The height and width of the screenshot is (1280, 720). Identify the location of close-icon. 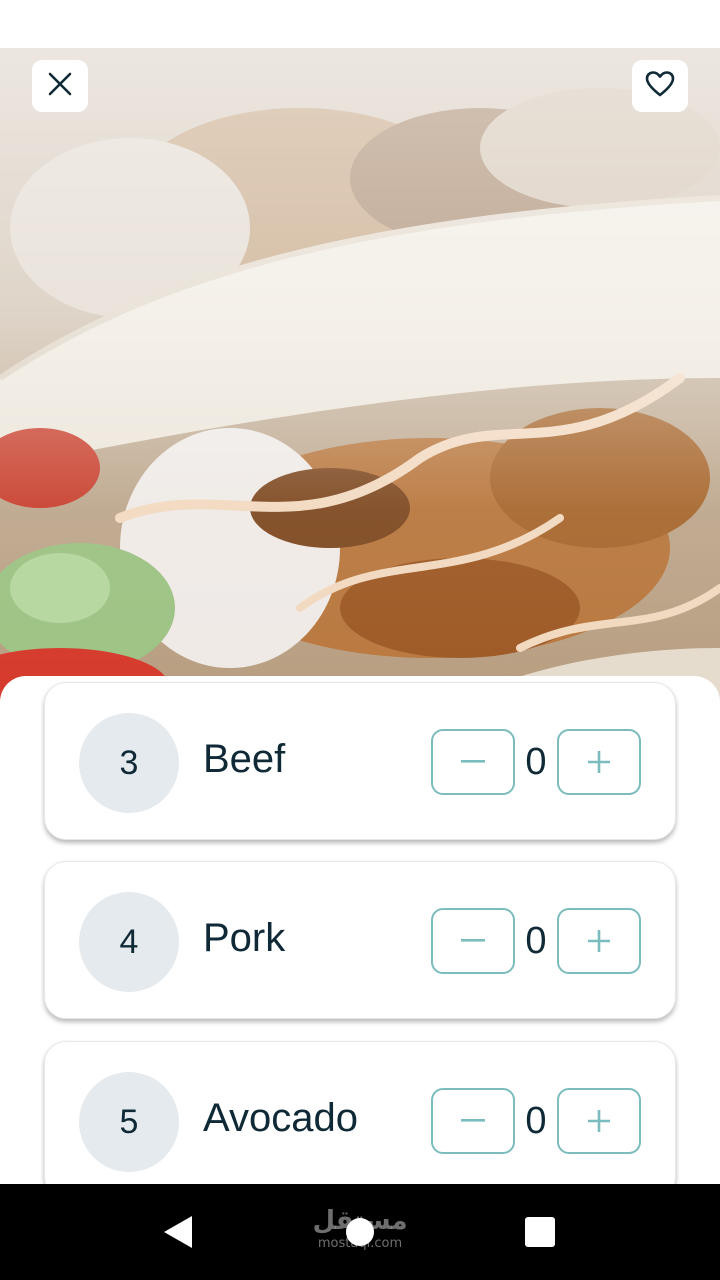
(60, 86).